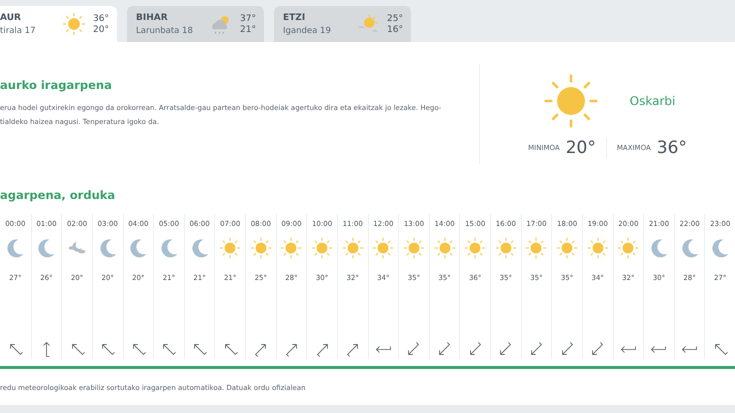  What do you see at coordinates (164, 31) in the screenshot?
I see `day-date: Larunbata 18` at bounding box center [164, 31].